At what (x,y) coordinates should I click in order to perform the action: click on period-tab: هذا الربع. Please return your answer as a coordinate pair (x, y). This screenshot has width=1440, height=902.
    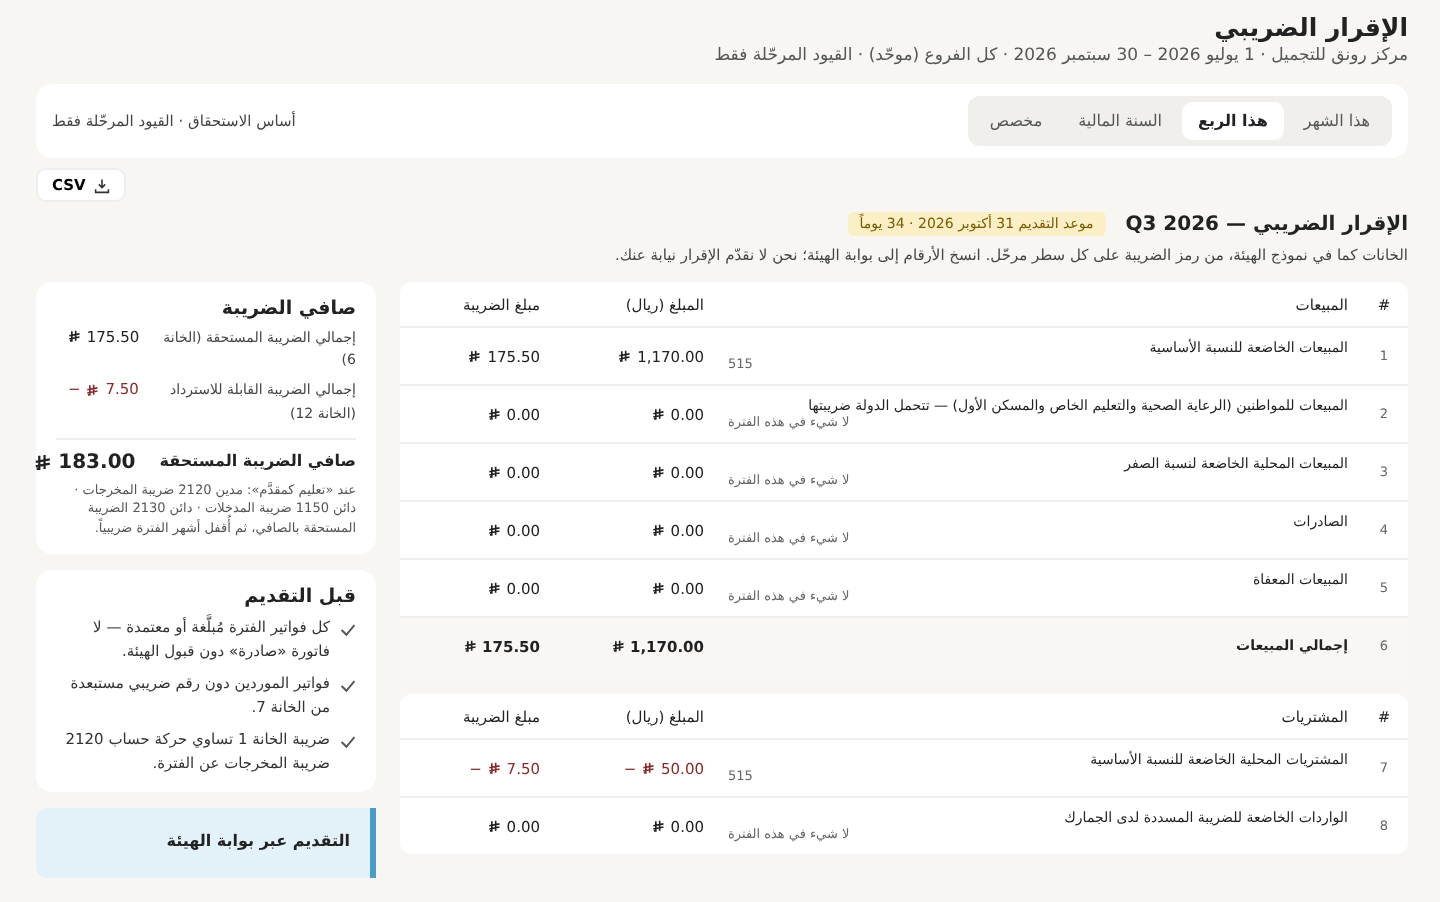
    Looking at the image, I should click on (1233, 121).